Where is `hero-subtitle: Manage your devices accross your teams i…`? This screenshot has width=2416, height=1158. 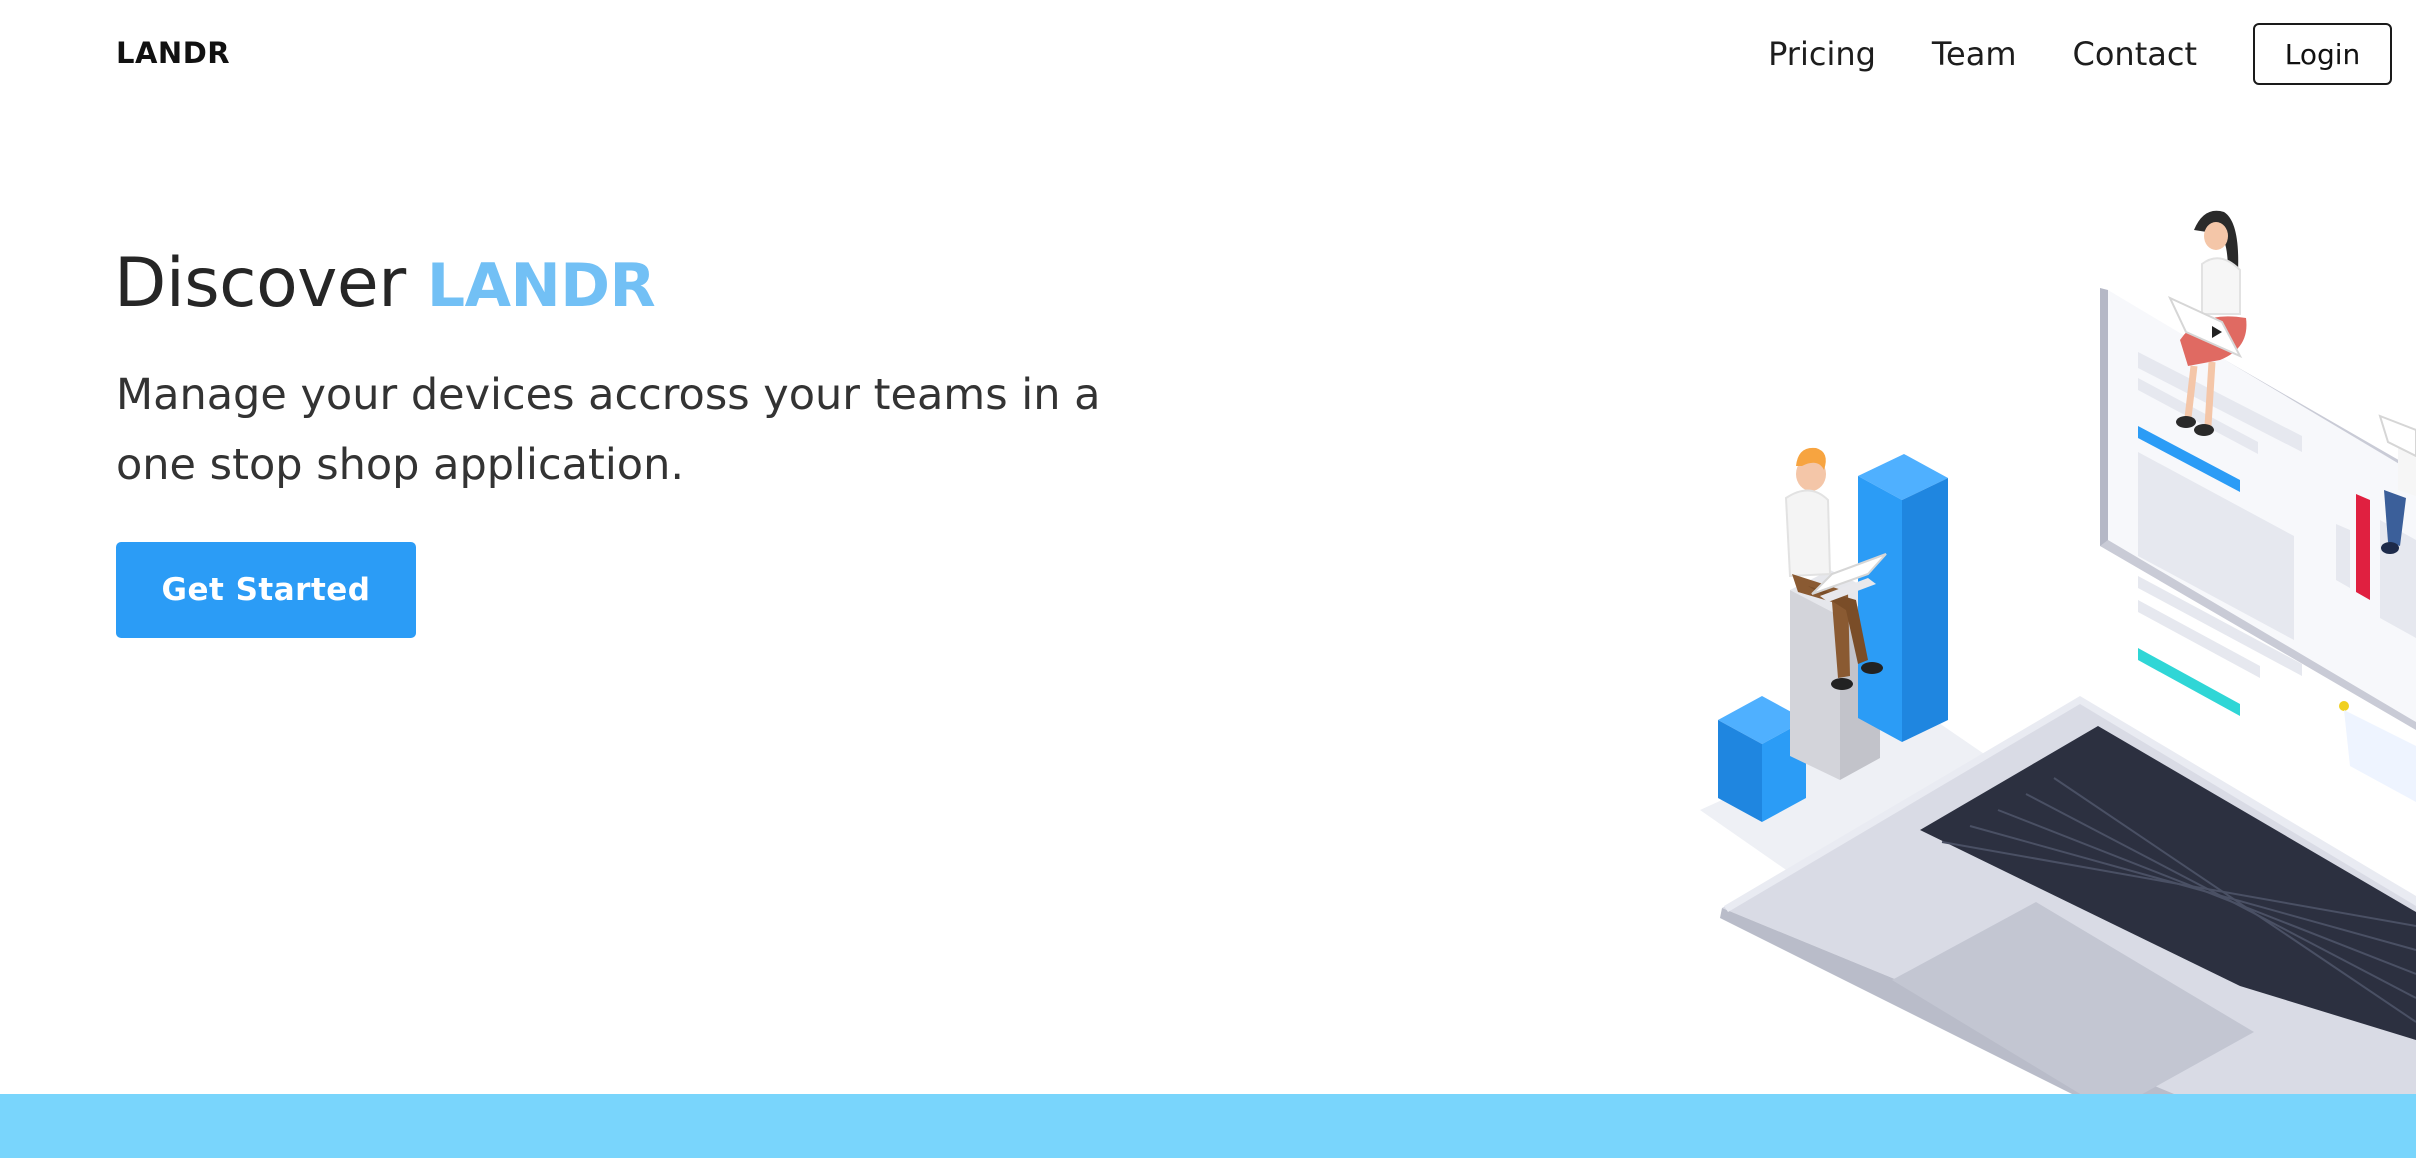
hero-subtitle: Manage your devices accross your teams i… is located at coordinates (608, 430).